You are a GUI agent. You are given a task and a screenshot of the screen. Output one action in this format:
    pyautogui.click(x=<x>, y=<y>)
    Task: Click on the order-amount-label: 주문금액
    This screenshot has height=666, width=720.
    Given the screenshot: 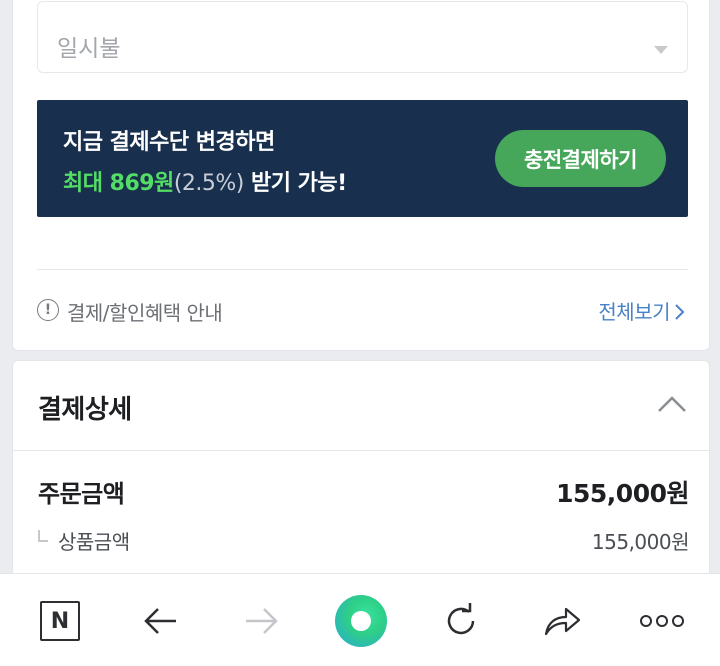 What is the action you would take?
    pyautogui.click(x=81, y=494)
    